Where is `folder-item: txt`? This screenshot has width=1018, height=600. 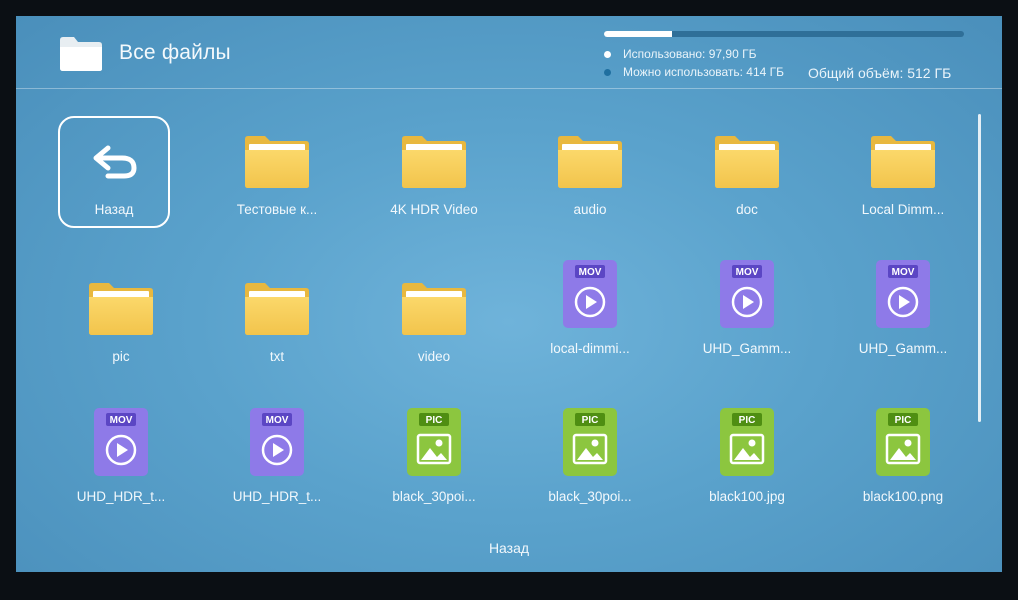 folder-item: txt is located at coordinates (277, 320).